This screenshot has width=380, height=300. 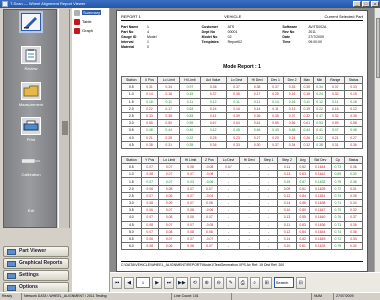 What do you see at coordinates (11, 288) in the screenshot?
I see `options-icon` at bounding box center [11, 288].